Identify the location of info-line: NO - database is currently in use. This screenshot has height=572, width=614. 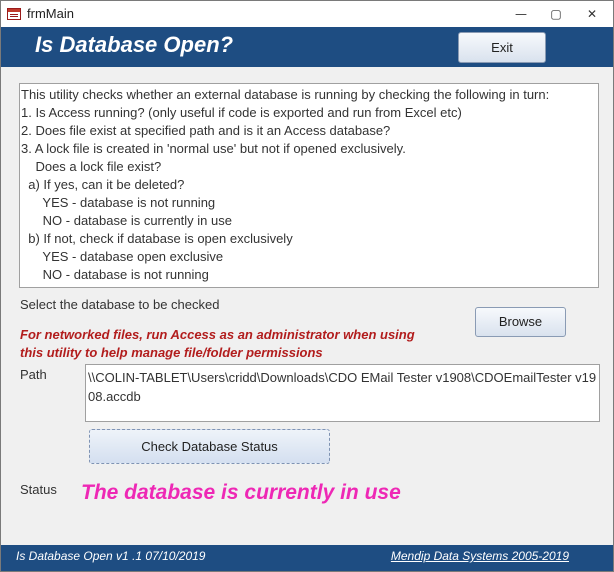
(126, 220).